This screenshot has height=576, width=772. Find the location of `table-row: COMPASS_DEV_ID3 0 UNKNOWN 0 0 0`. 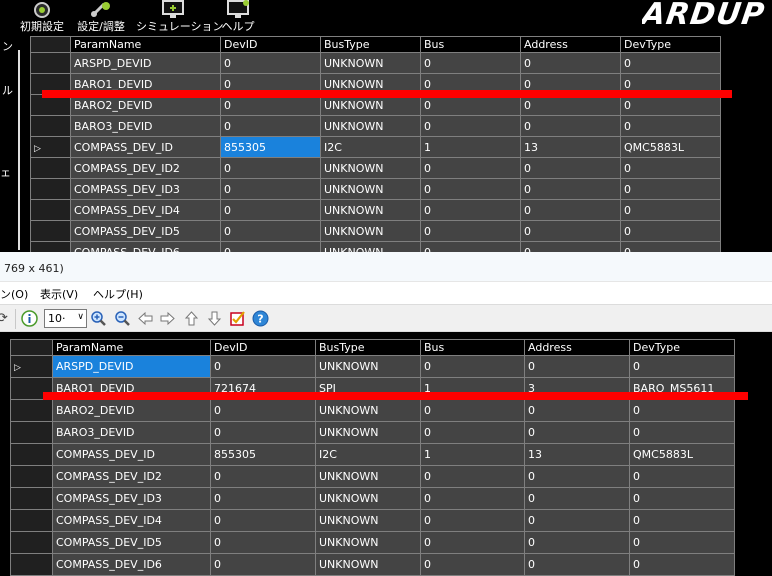

table-row: COMPASS_DEV_ID3 0 UNKNOWN 0 0 0 is located at coordinates (372, 498).